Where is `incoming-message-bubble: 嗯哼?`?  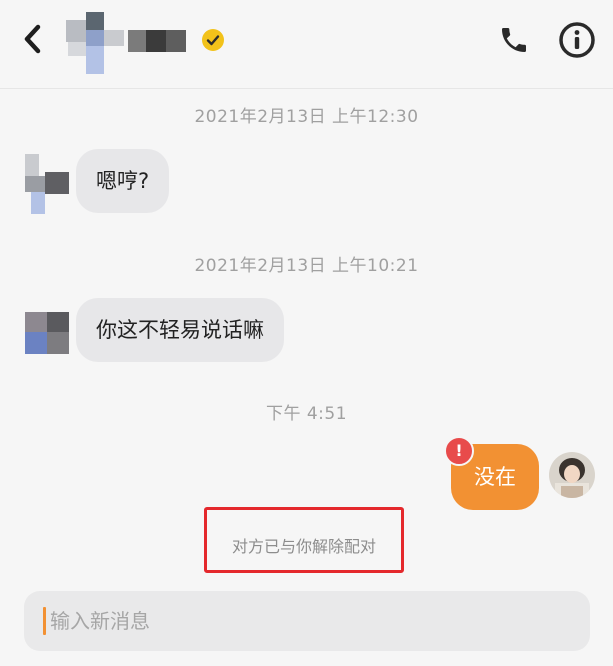
incoming-message-bubble: 嗯哼? is located at coordinates (123, 181).